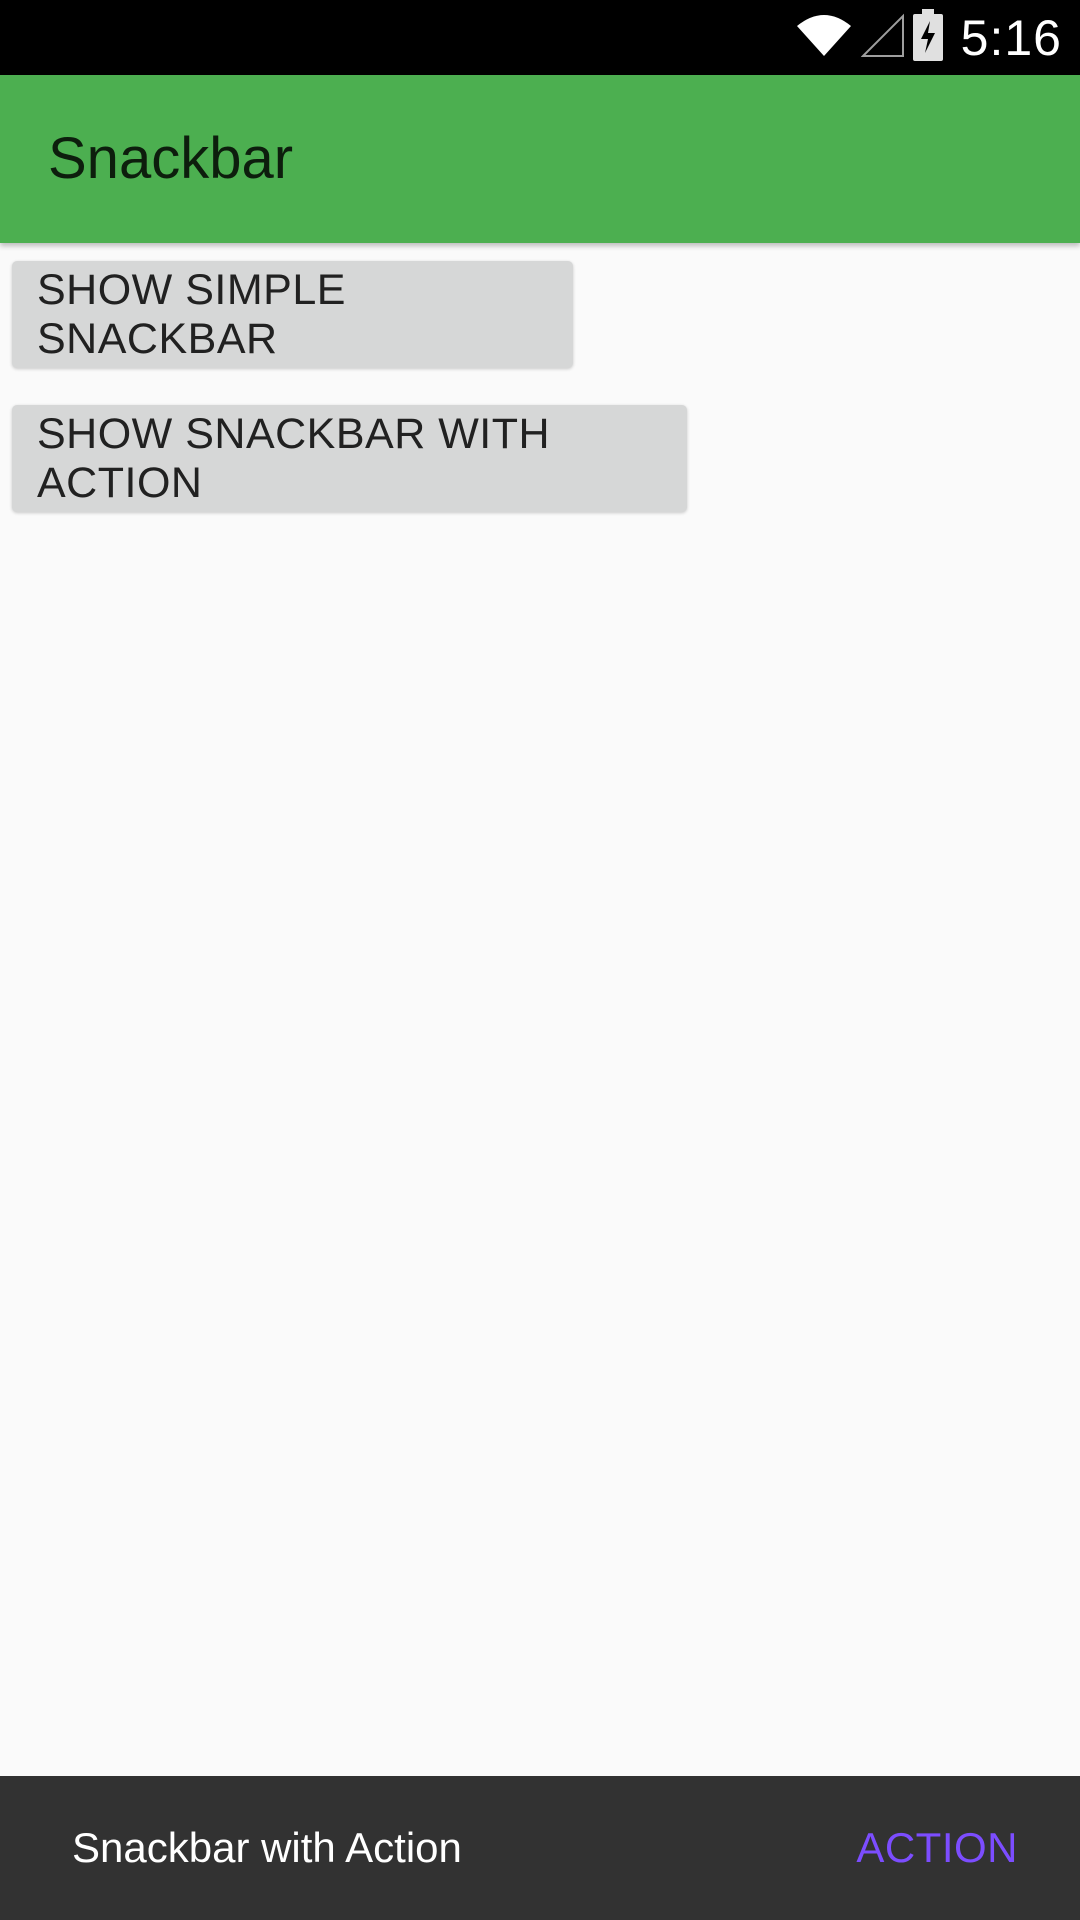  Describe the element at coordinates (540, 159) in the screenshot. I see `app-bar: Snackbar` at that location.